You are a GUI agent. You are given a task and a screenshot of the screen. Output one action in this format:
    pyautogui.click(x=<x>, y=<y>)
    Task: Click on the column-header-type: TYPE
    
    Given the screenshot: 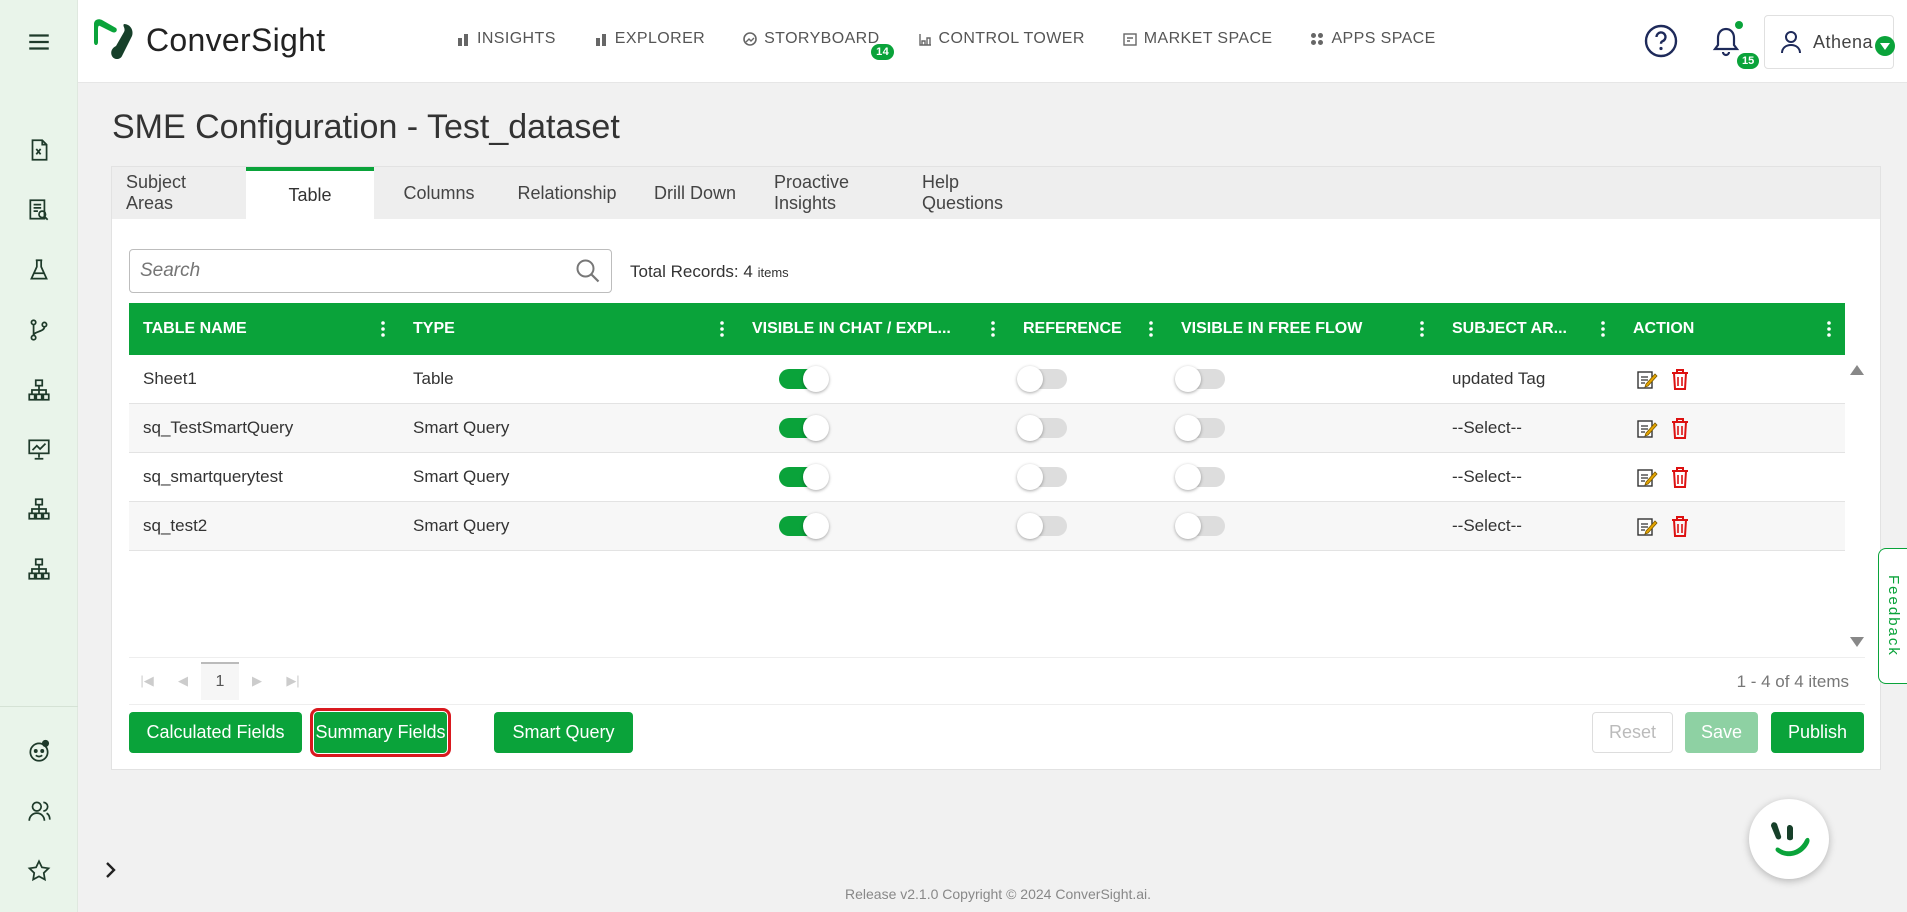 What is the action you would take?
    pyautogui.click(x=568, y=329)
    